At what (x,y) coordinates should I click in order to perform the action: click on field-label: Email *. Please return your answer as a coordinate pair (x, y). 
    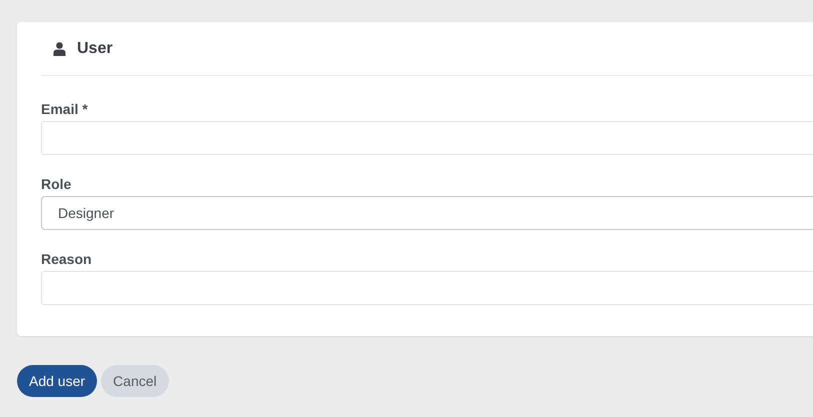
    Looking at the image, I should click on (65, 109).